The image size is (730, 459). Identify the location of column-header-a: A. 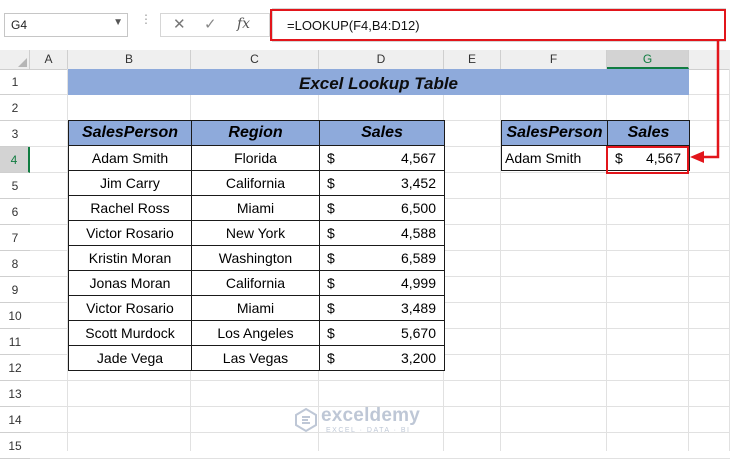
(49, 59).